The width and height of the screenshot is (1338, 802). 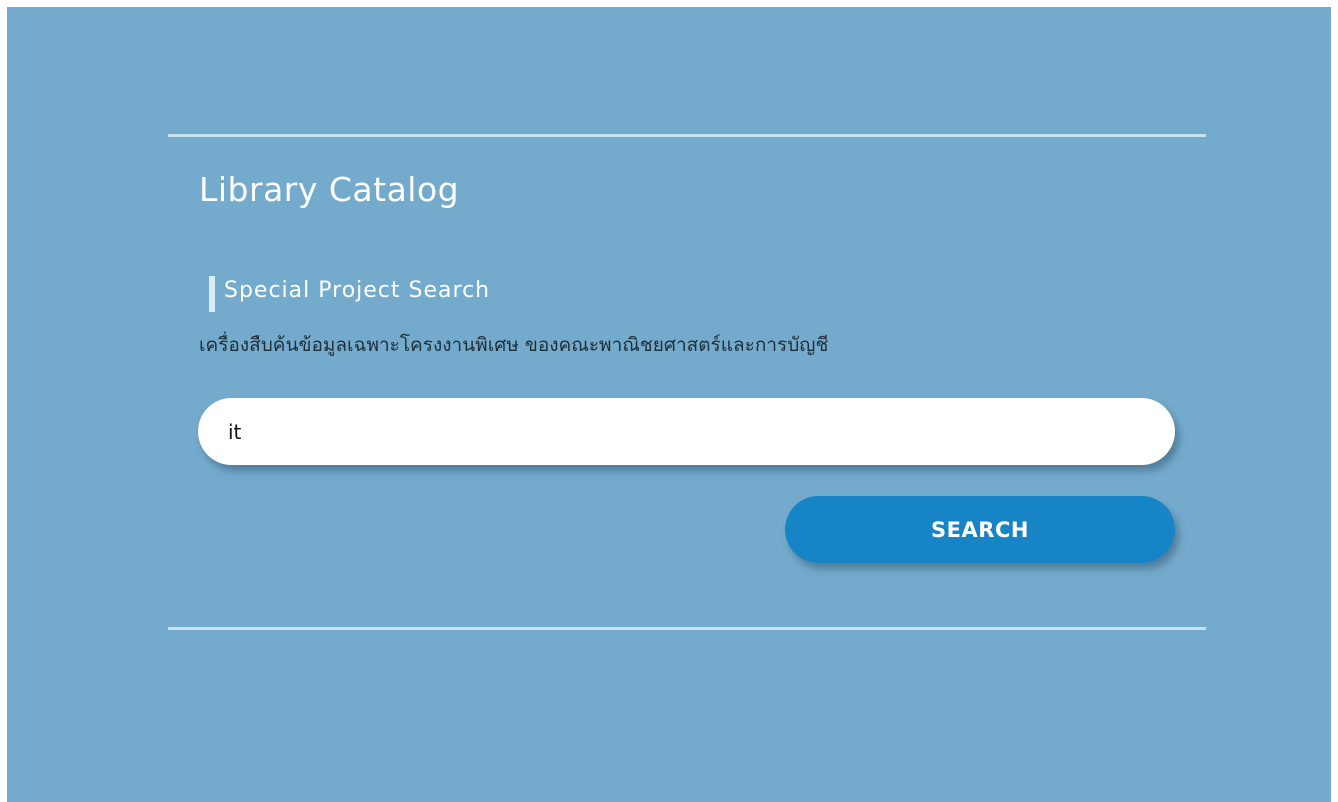 What do you see at coordinates (687, 135) in the screenshot?
I see `top-divider` at bounding box center [687, 135].